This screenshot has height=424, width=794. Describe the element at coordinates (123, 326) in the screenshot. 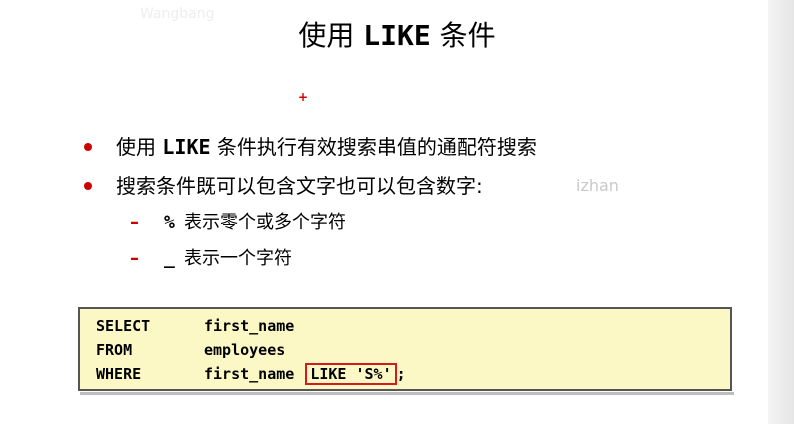

I see `code-keyword: SELECT` at that location.